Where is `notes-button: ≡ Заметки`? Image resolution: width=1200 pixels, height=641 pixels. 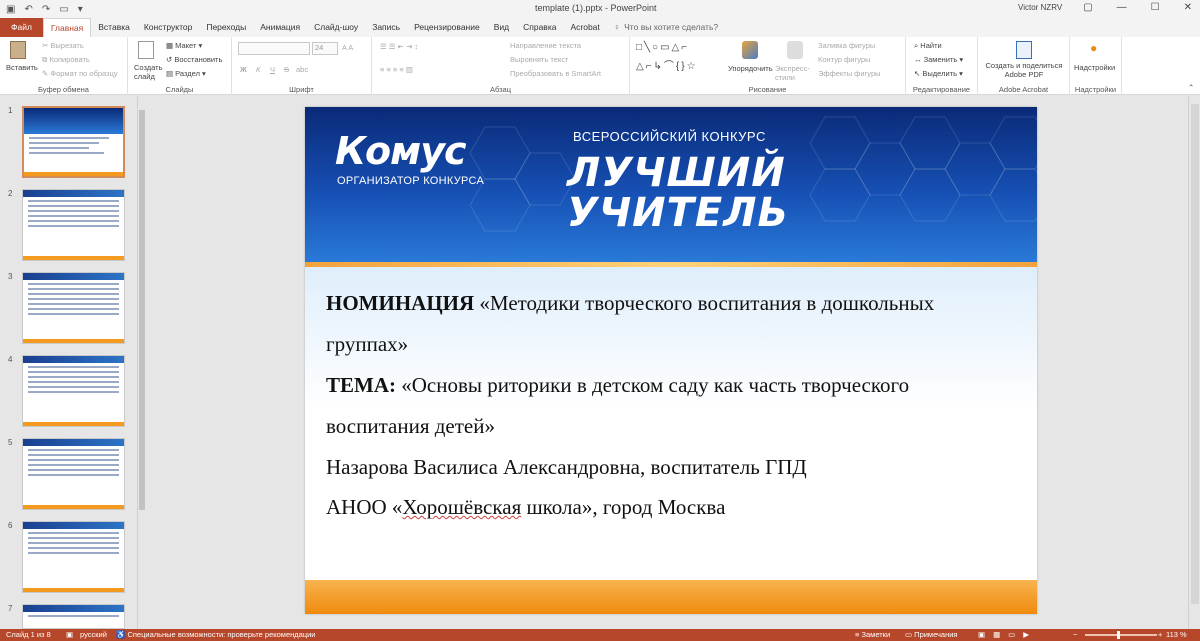 notes-button: ≡ Заметки is located at coordinates (872, 634).